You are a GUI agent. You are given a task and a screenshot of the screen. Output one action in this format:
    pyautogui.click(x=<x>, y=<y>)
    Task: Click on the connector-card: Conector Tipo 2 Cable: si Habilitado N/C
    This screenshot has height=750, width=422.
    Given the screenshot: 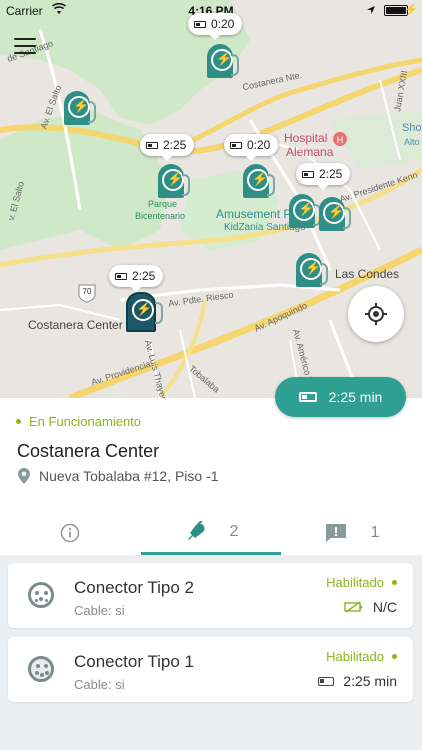 What is the action you would take?
    pyautogui.click(x=210, y=595)
    